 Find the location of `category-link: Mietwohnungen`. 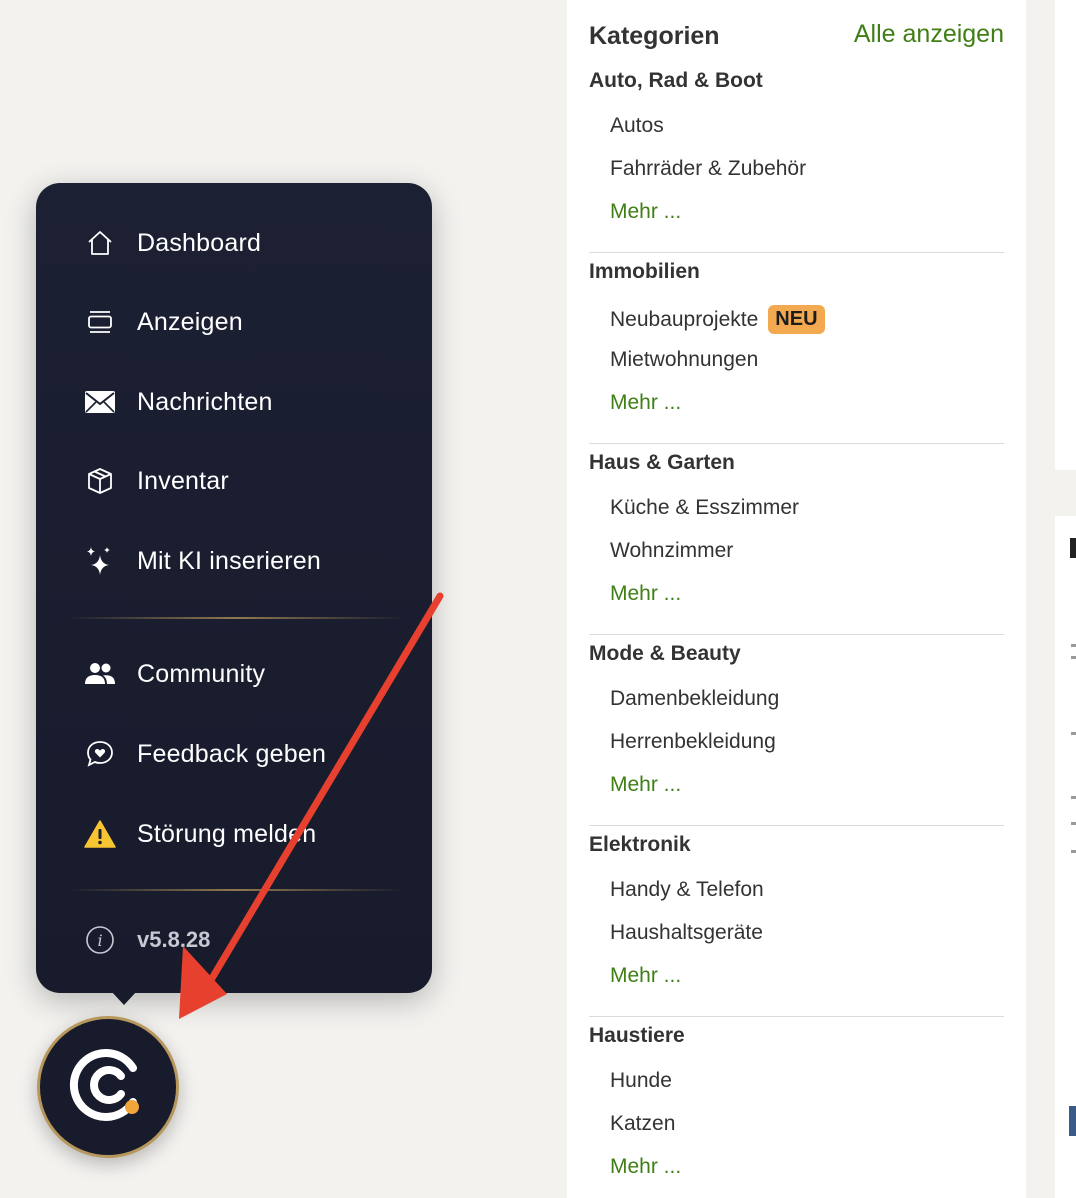

category-link: Mietwohnungen is located at coordinates (684, 360).